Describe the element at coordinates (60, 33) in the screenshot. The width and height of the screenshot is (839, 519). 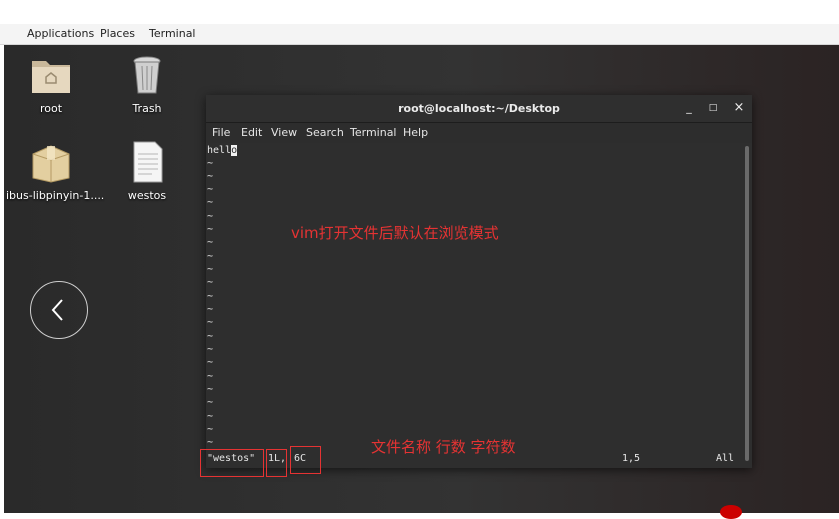
I see `applications-menu: Applications` at that location.